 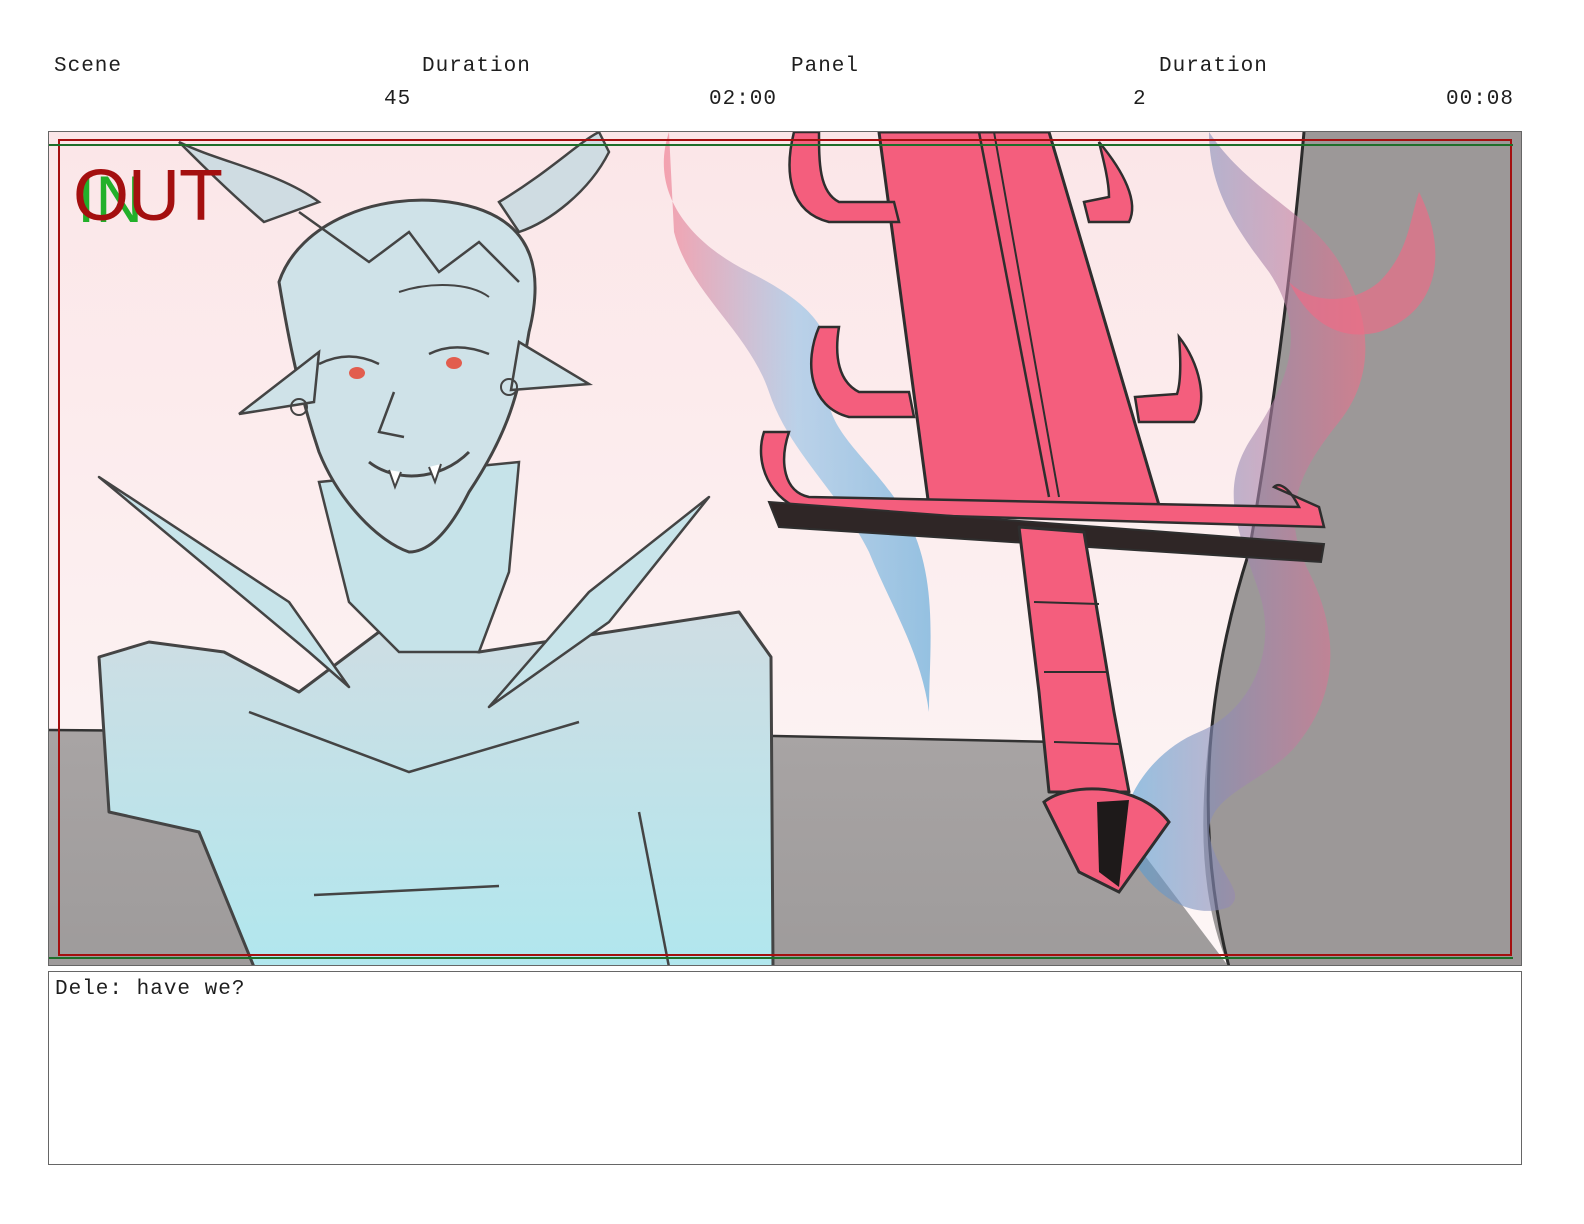 What do you see at coordinates (825, 66) in the screenshot?
I see `panel-label: Panel` at bounding box center [825, 66].